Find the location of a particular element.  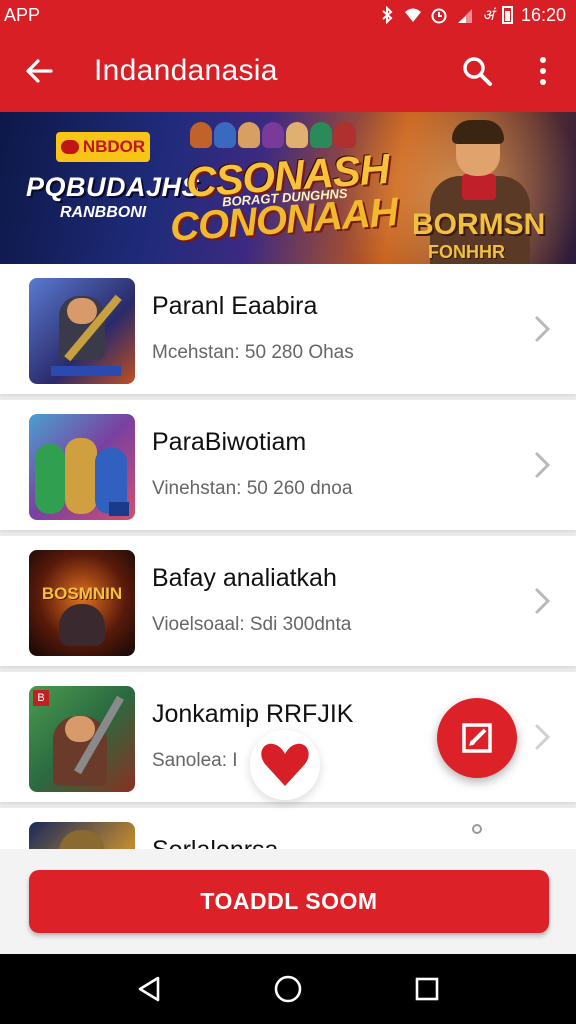

recents-square-icon is located at coordinates (426, 989).